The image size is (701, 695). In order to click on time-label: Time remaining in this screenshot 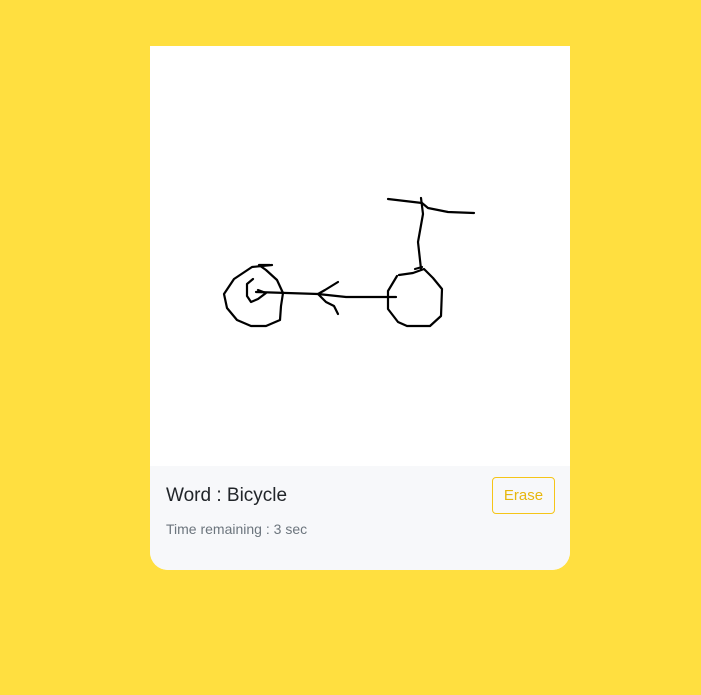, I will do `click(214, 529)`.